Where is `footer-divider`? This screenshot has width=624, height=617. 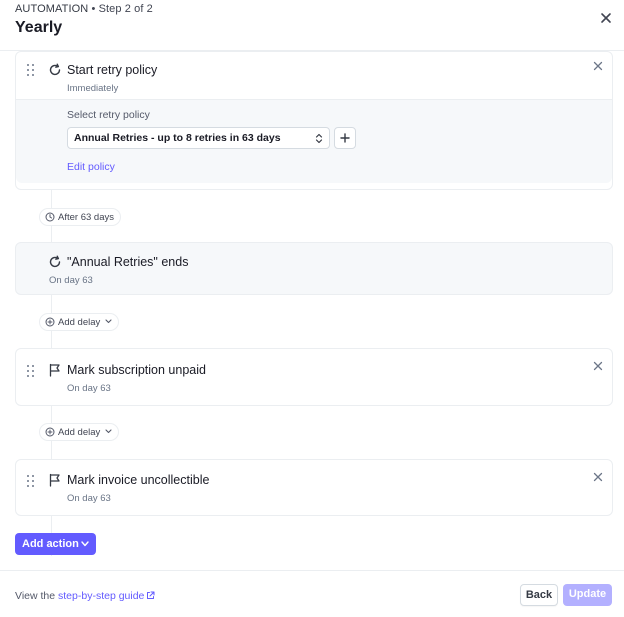 footer-divider is located at coordinates (312, 570).